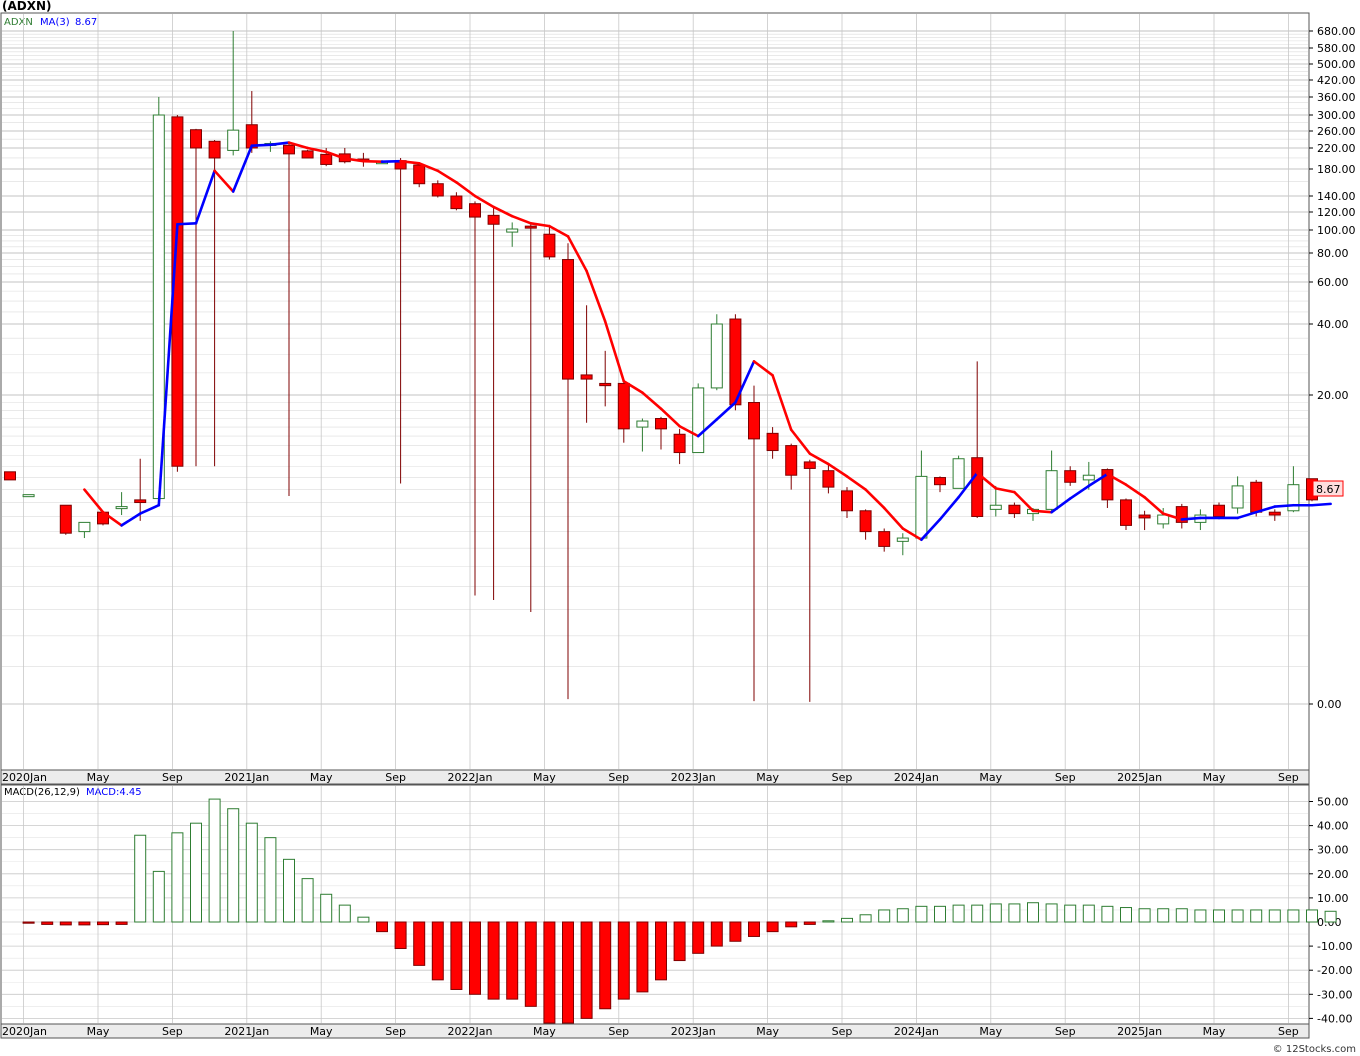 This screenshot has height=1056, width=1360. Describe the element at coordinates (1336, 80) in the screenshot. I see `price-y-tick-label: 420.00` at that location.